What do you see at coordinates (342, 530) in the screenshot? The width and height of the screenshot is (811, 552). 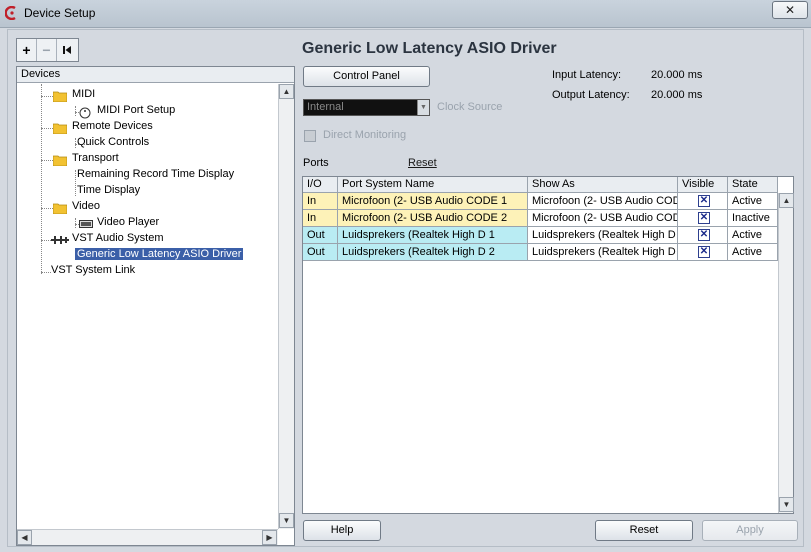 I see `help-button: Help` at bounding box center [342, 530].